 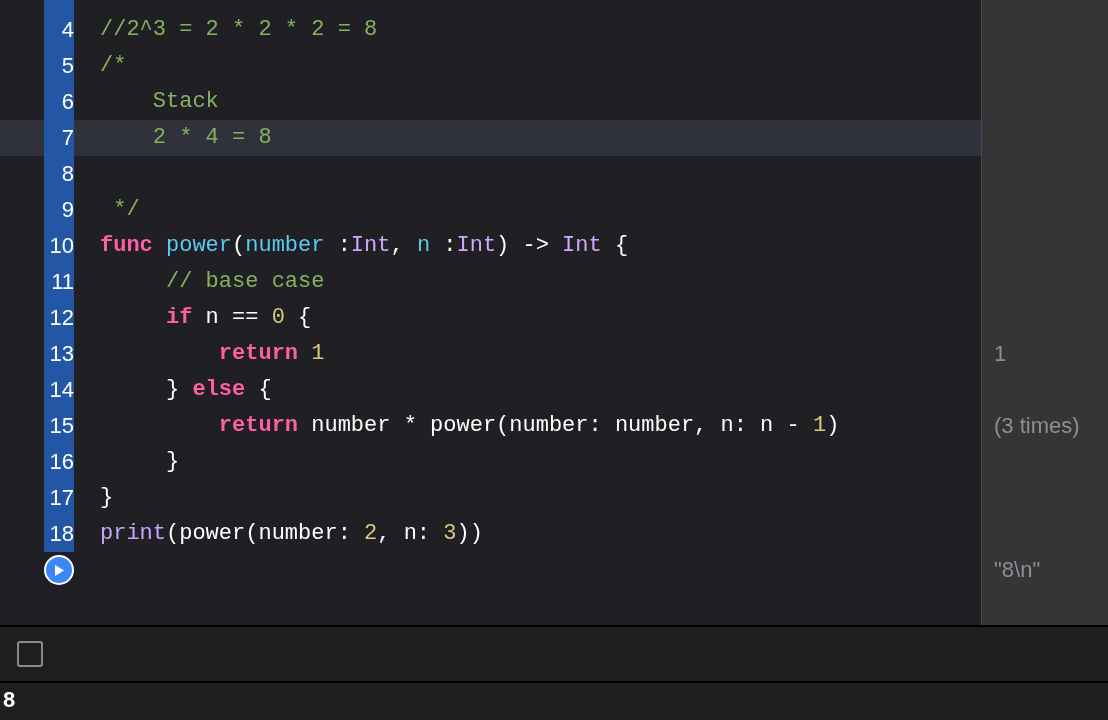 What do you see at coordinates (9, 699) in the screenshot?
I see `console-output: 8` at bounding box center [9, 699].